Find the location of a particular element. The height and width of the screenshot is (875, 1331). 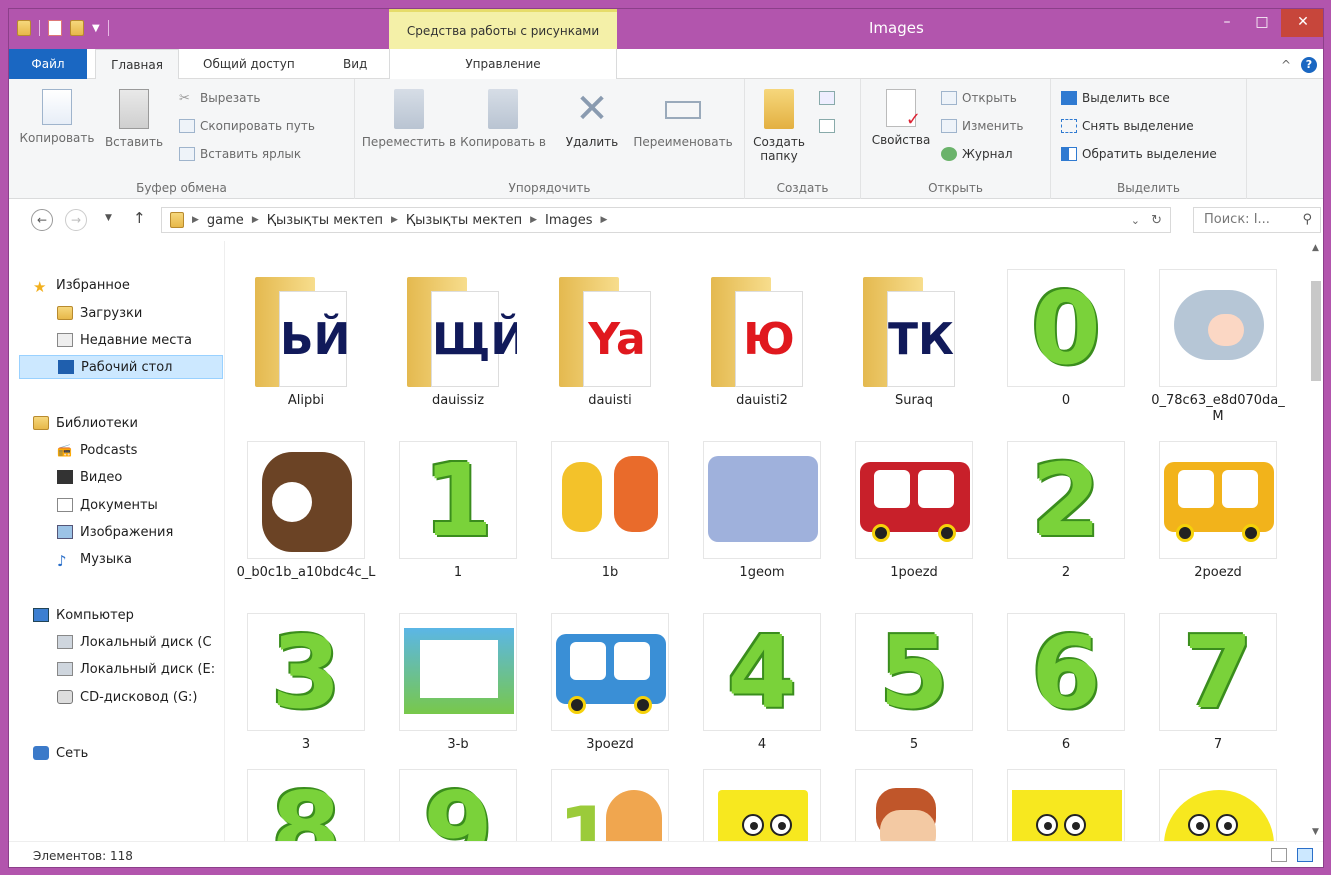

file-item: 1geom is located at coordinates (762, 511).